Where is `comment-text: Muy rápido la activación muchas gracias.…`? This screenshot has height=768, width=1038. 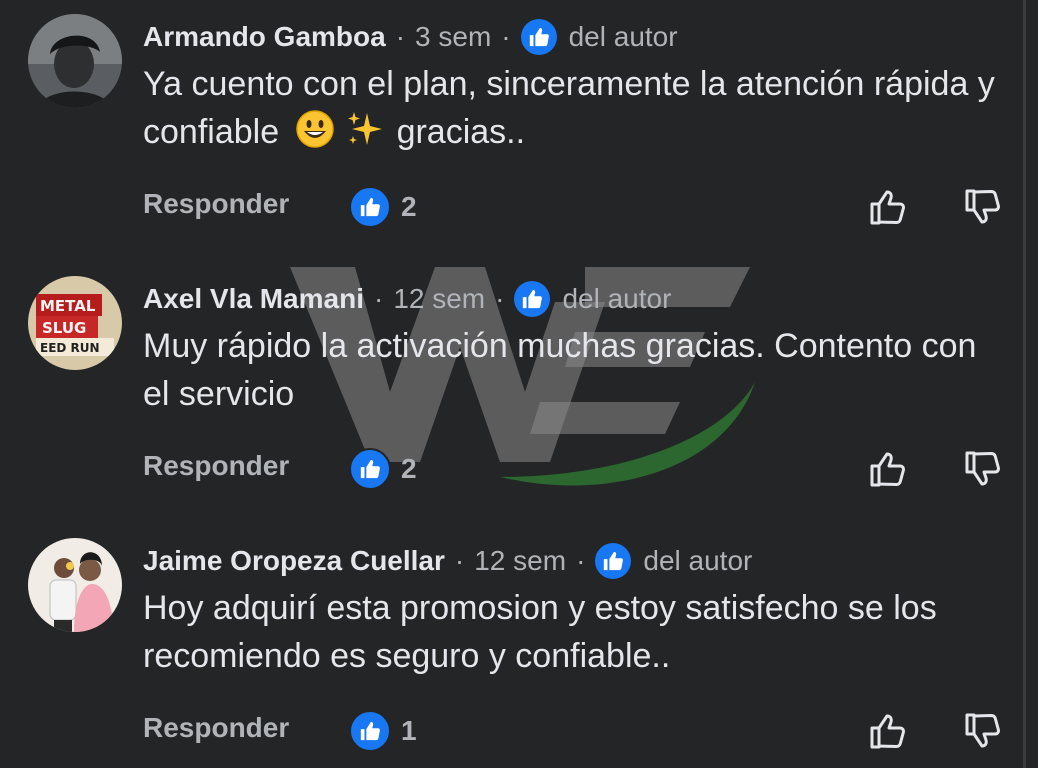 comment-text: Muy rápido la activación muchas gracias.… is located at coordinates (560, 370).